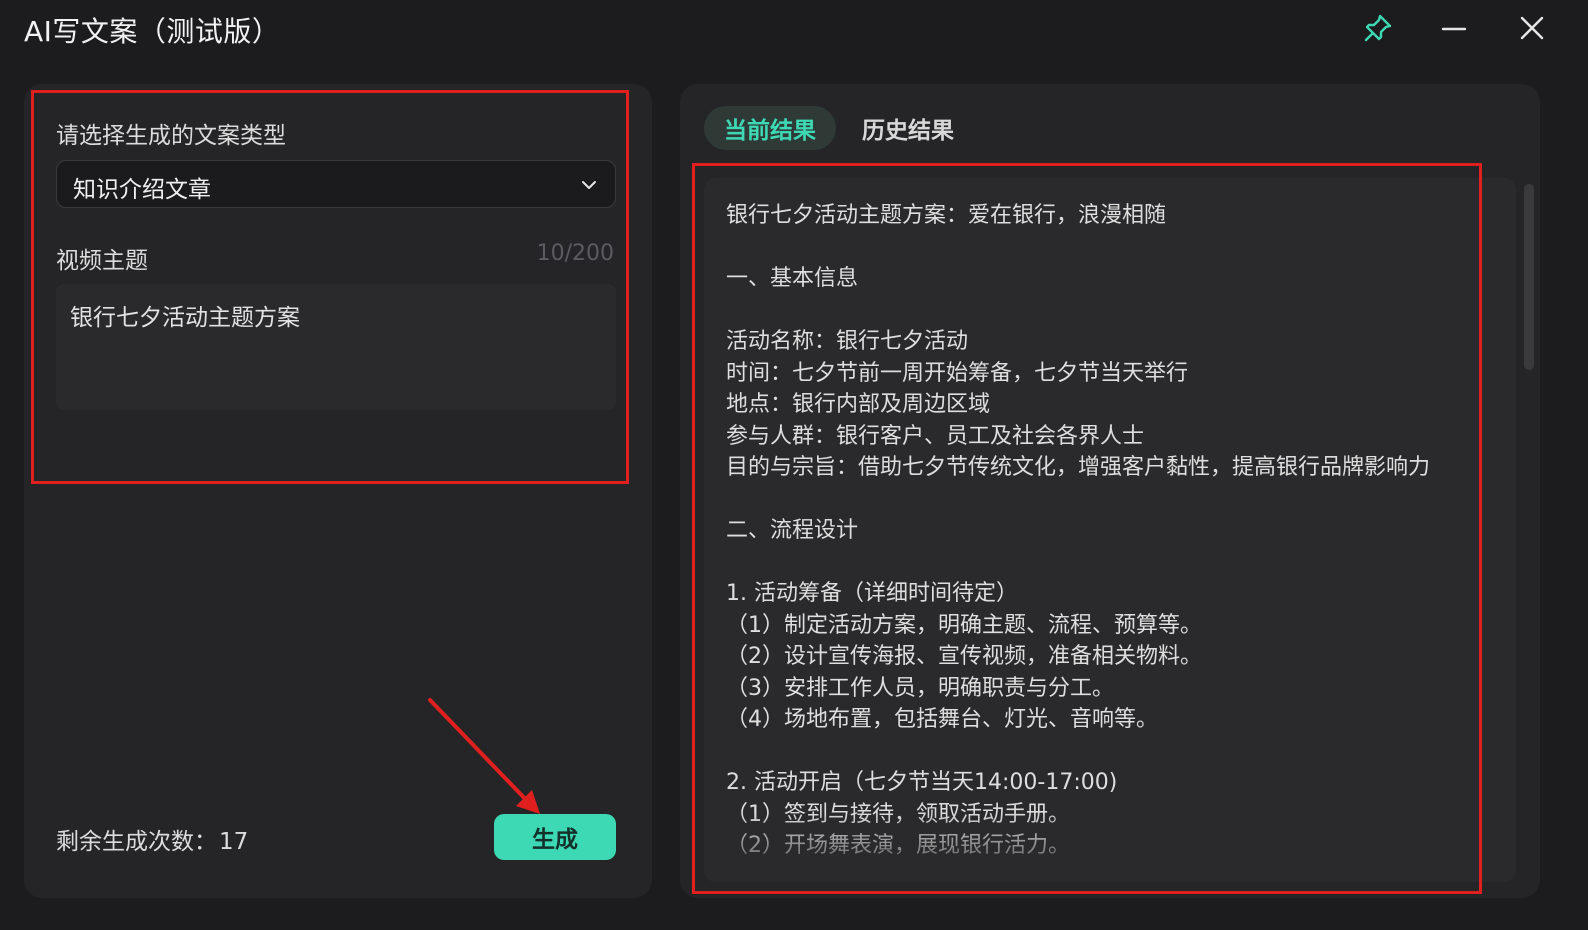 This screenshot has width=1588, height=930. I want to click on remaining-number: 17, so click(234, 842).